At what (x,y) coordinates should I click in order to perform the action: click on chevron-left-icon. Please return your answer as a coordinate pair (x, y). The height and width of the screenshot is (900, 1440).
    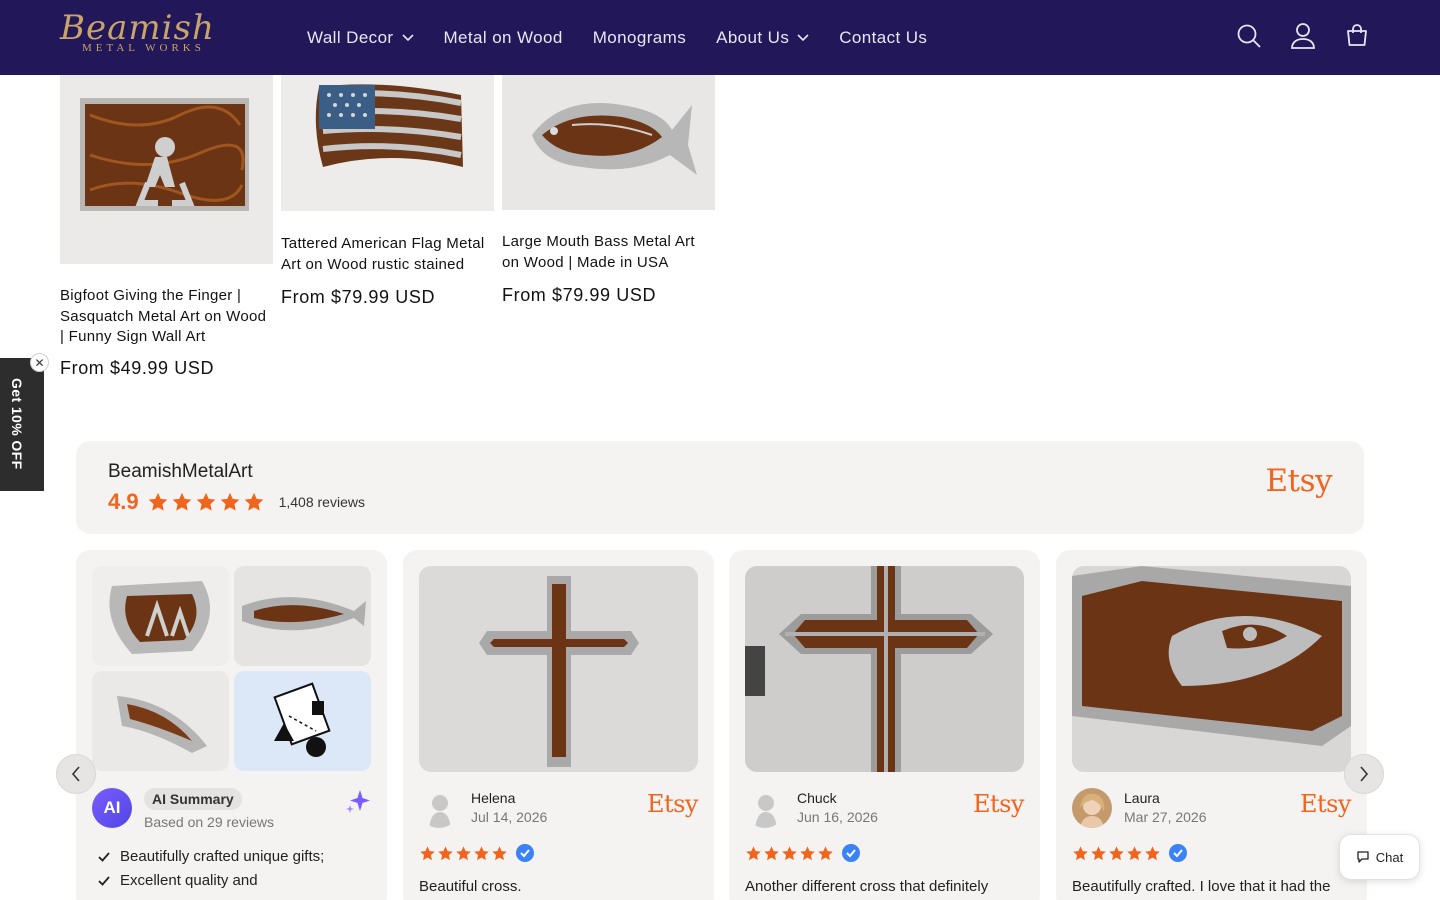
    Looking at the image, I should click on (75, 774).